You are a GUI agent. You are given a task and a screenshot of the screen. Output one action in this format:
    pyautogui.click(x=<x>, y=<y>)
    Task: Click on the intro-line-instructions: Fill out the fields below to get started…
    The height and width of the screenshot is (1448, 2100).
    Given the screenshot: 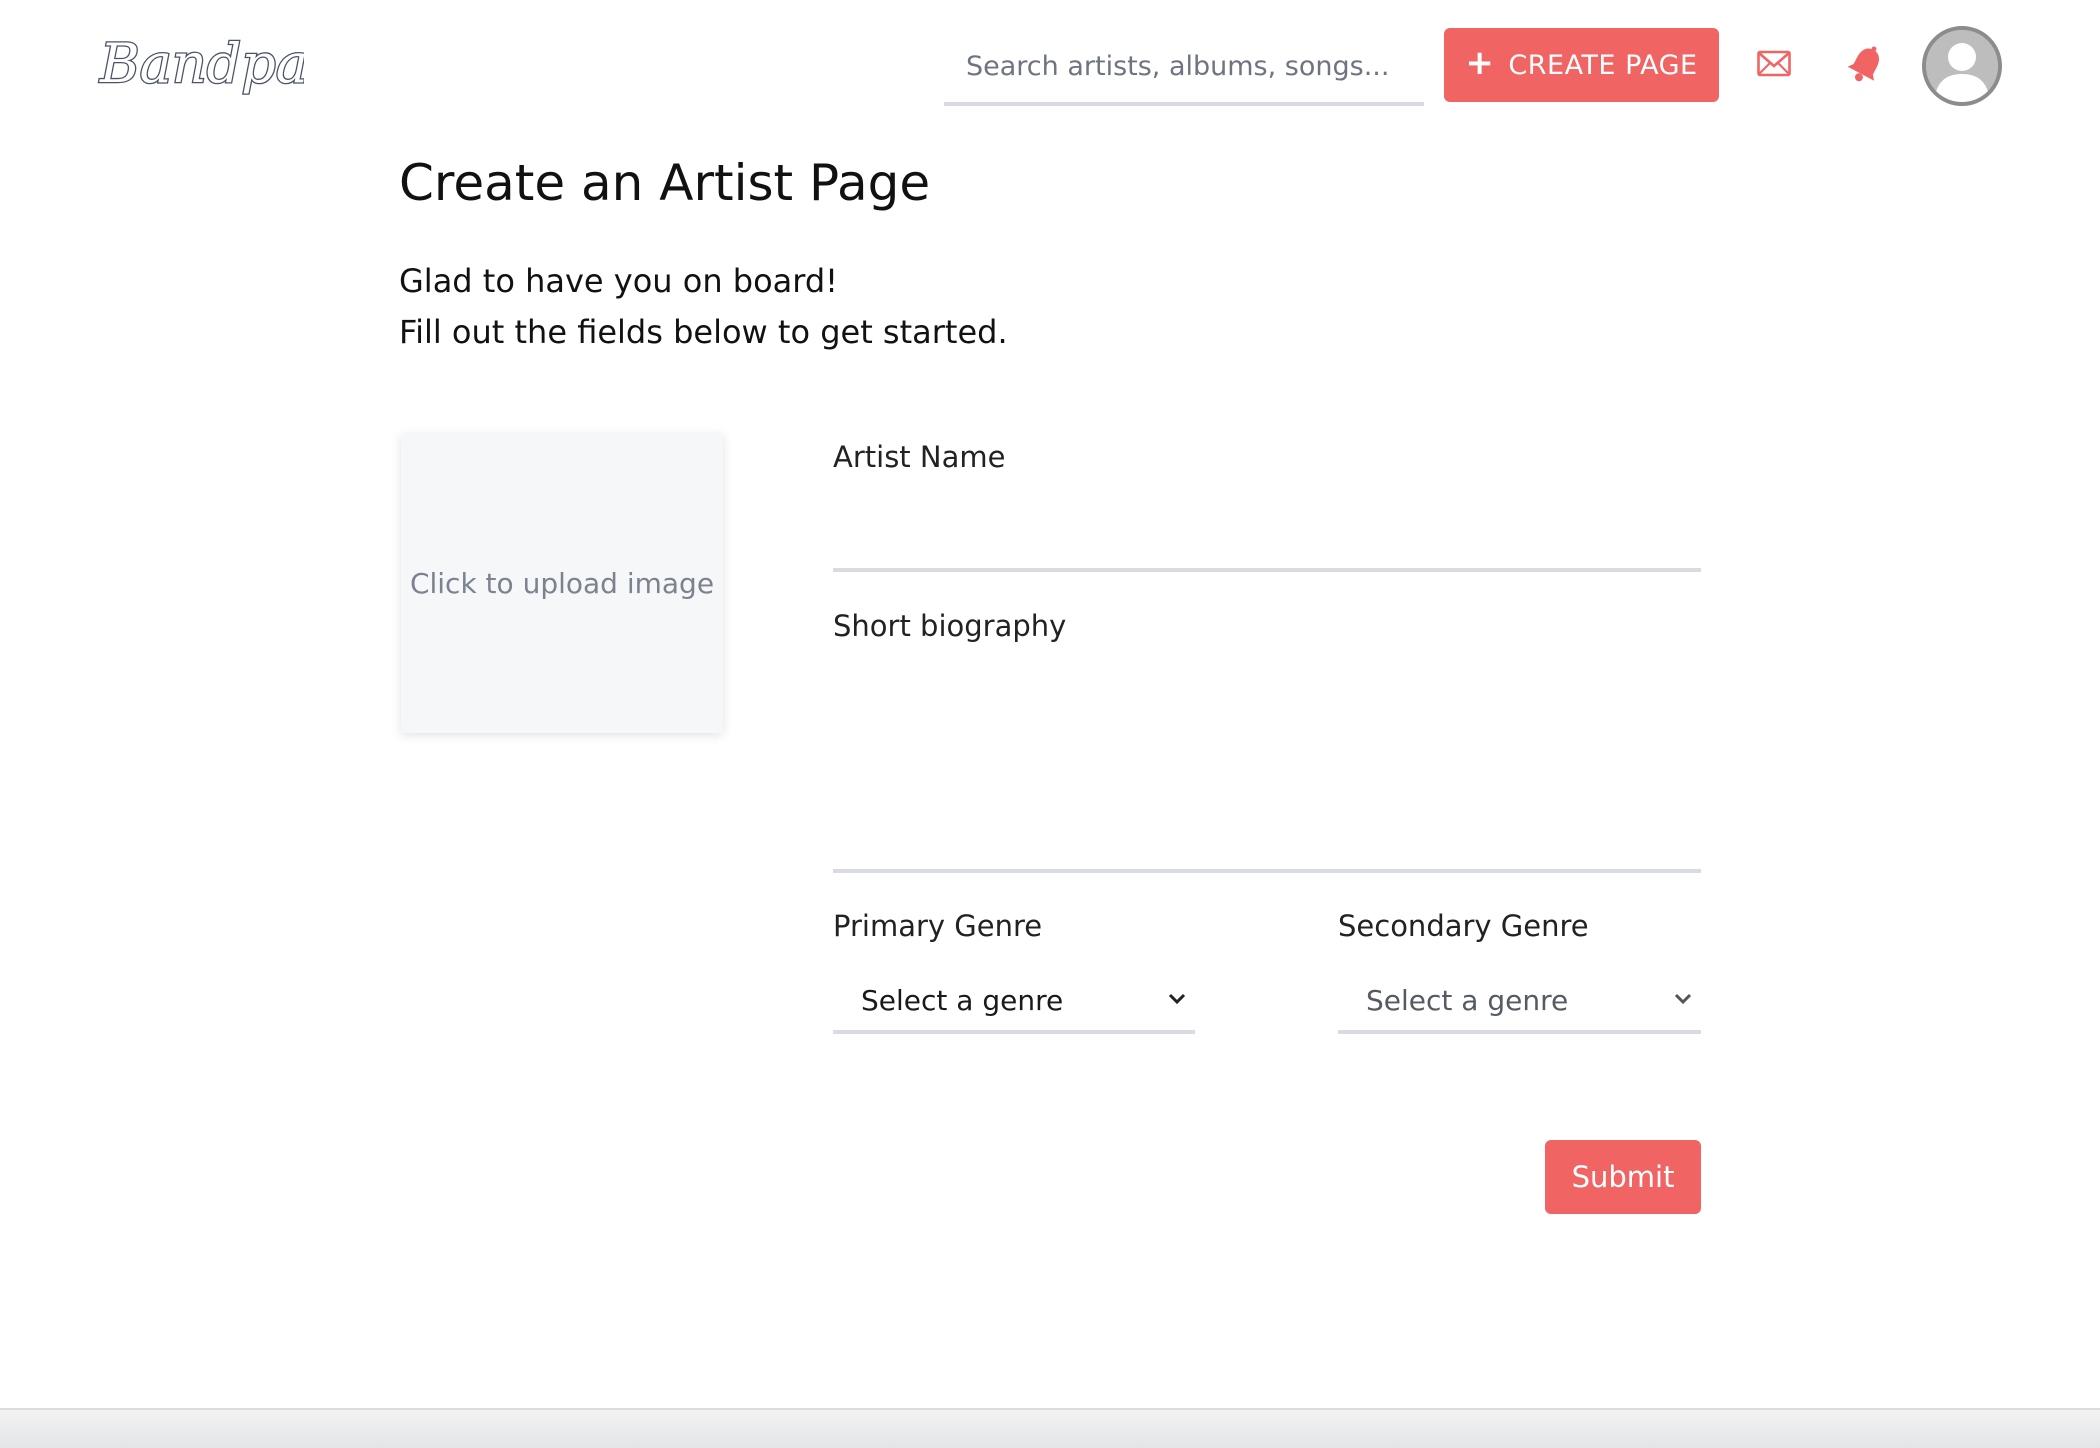 What is the action you would take?
    pyautogui.click(x=703, y=332)
    